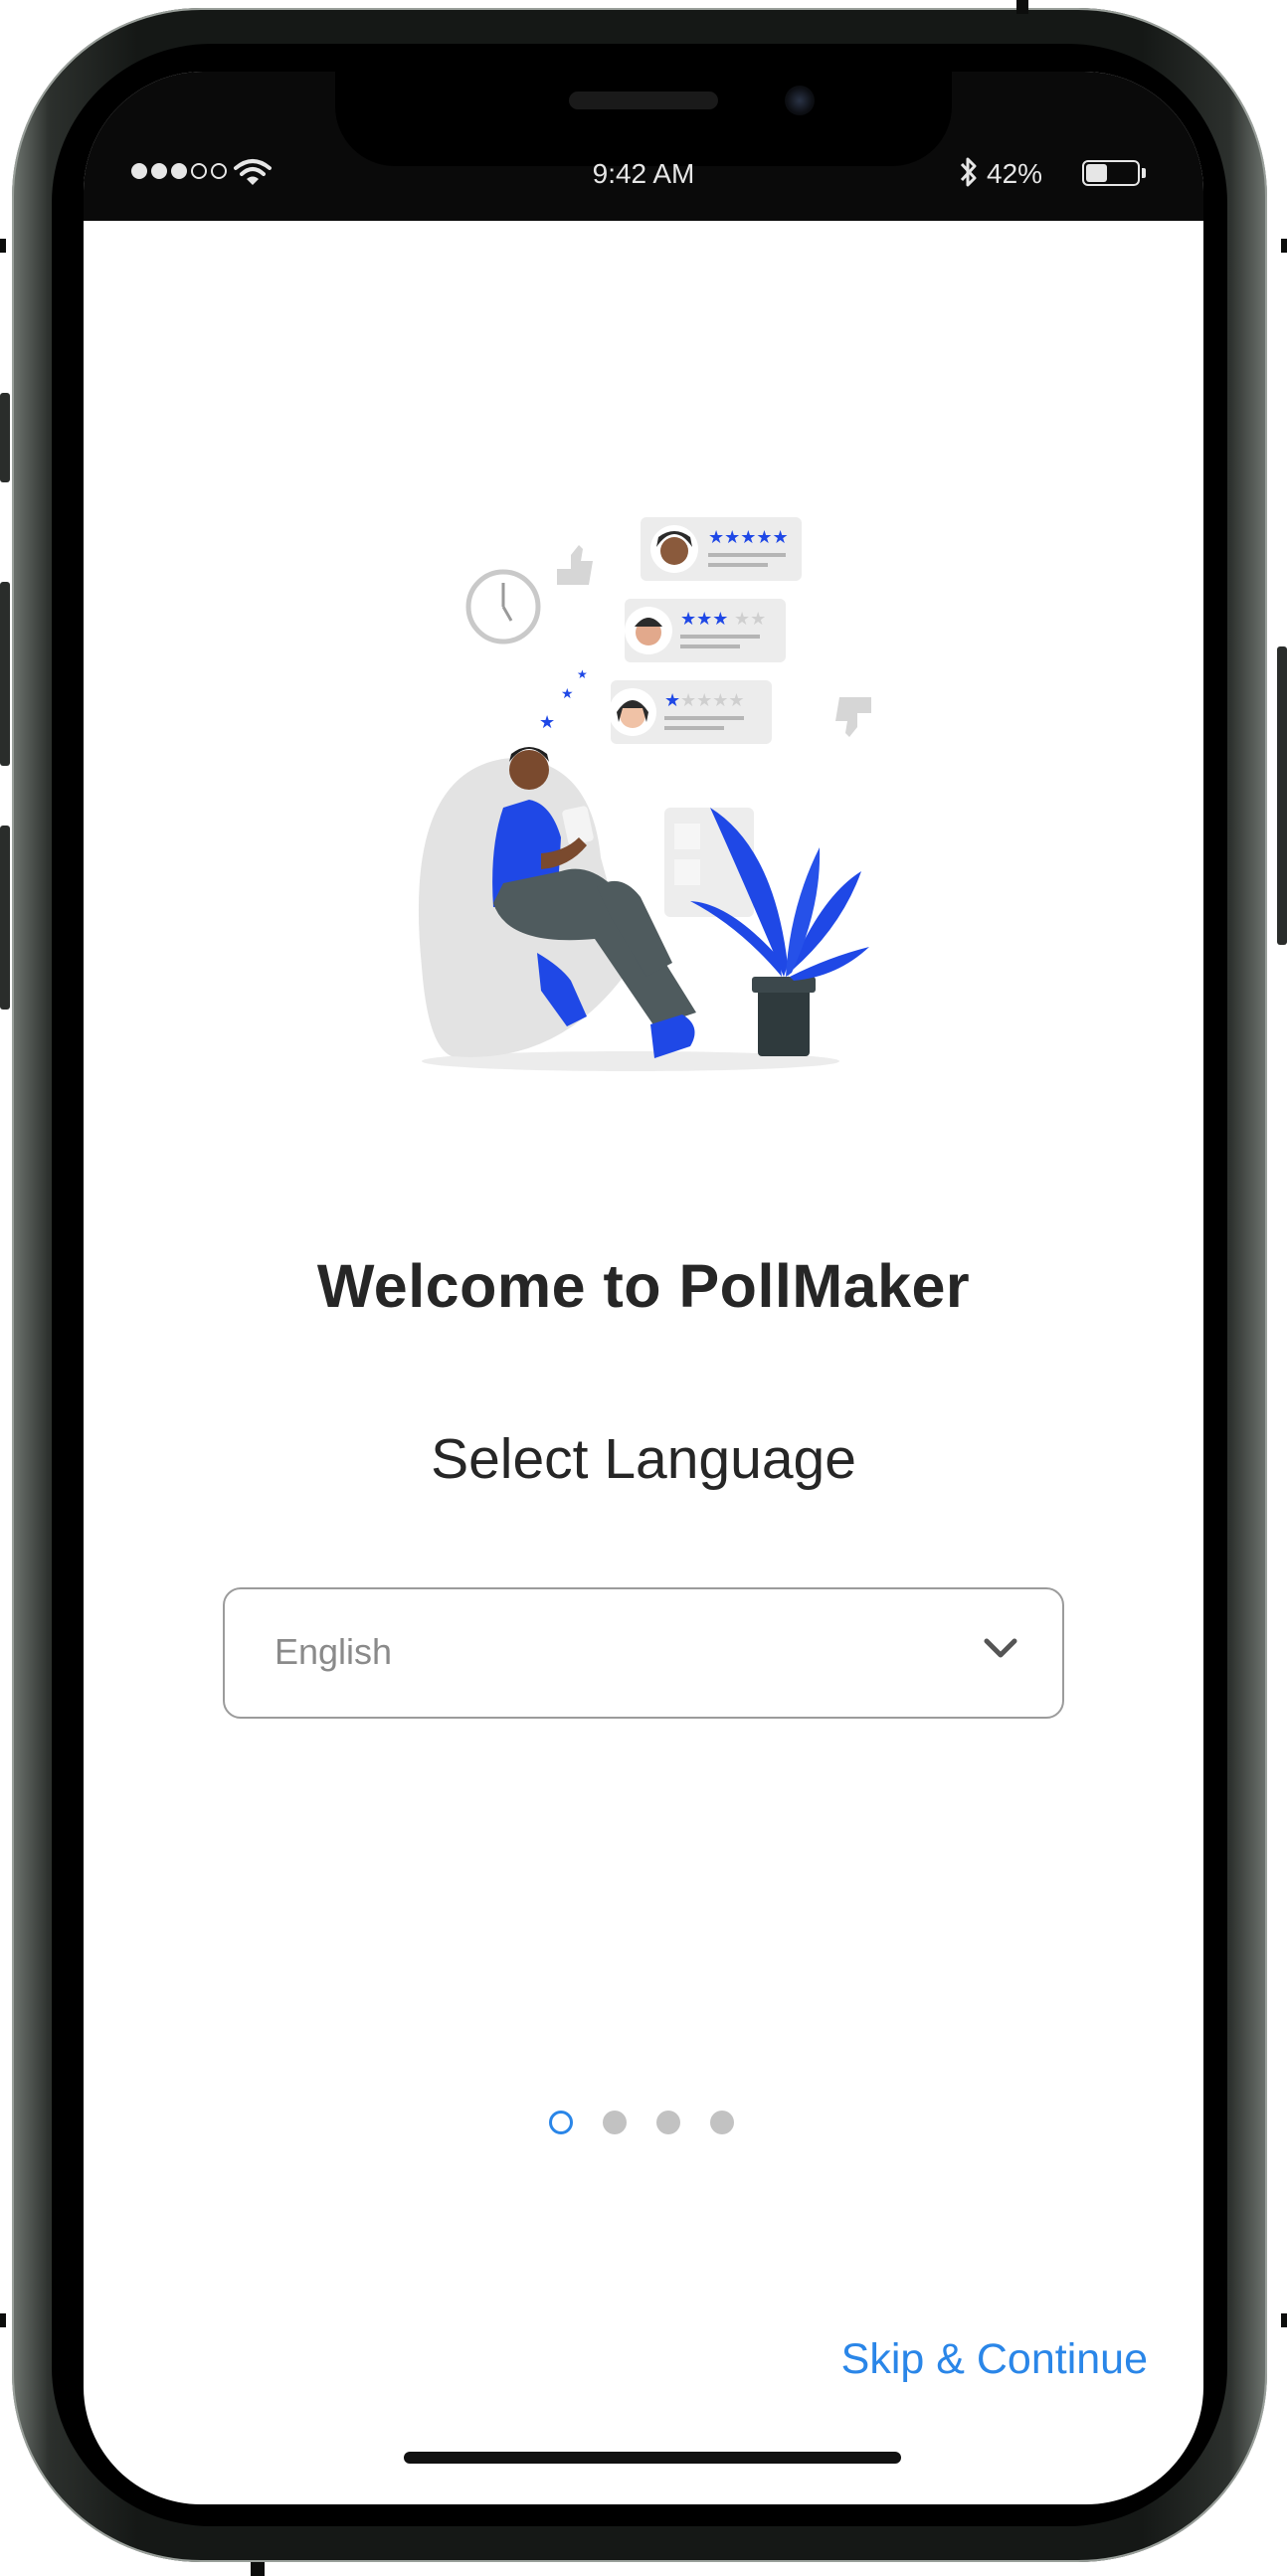 This screenshot has width=1287, height=2576. What do you see at coordinates (994, 2359) in the screenshot?
I see `skip-continue-link: Skip & Continue` at bounding box center [994, 2359].